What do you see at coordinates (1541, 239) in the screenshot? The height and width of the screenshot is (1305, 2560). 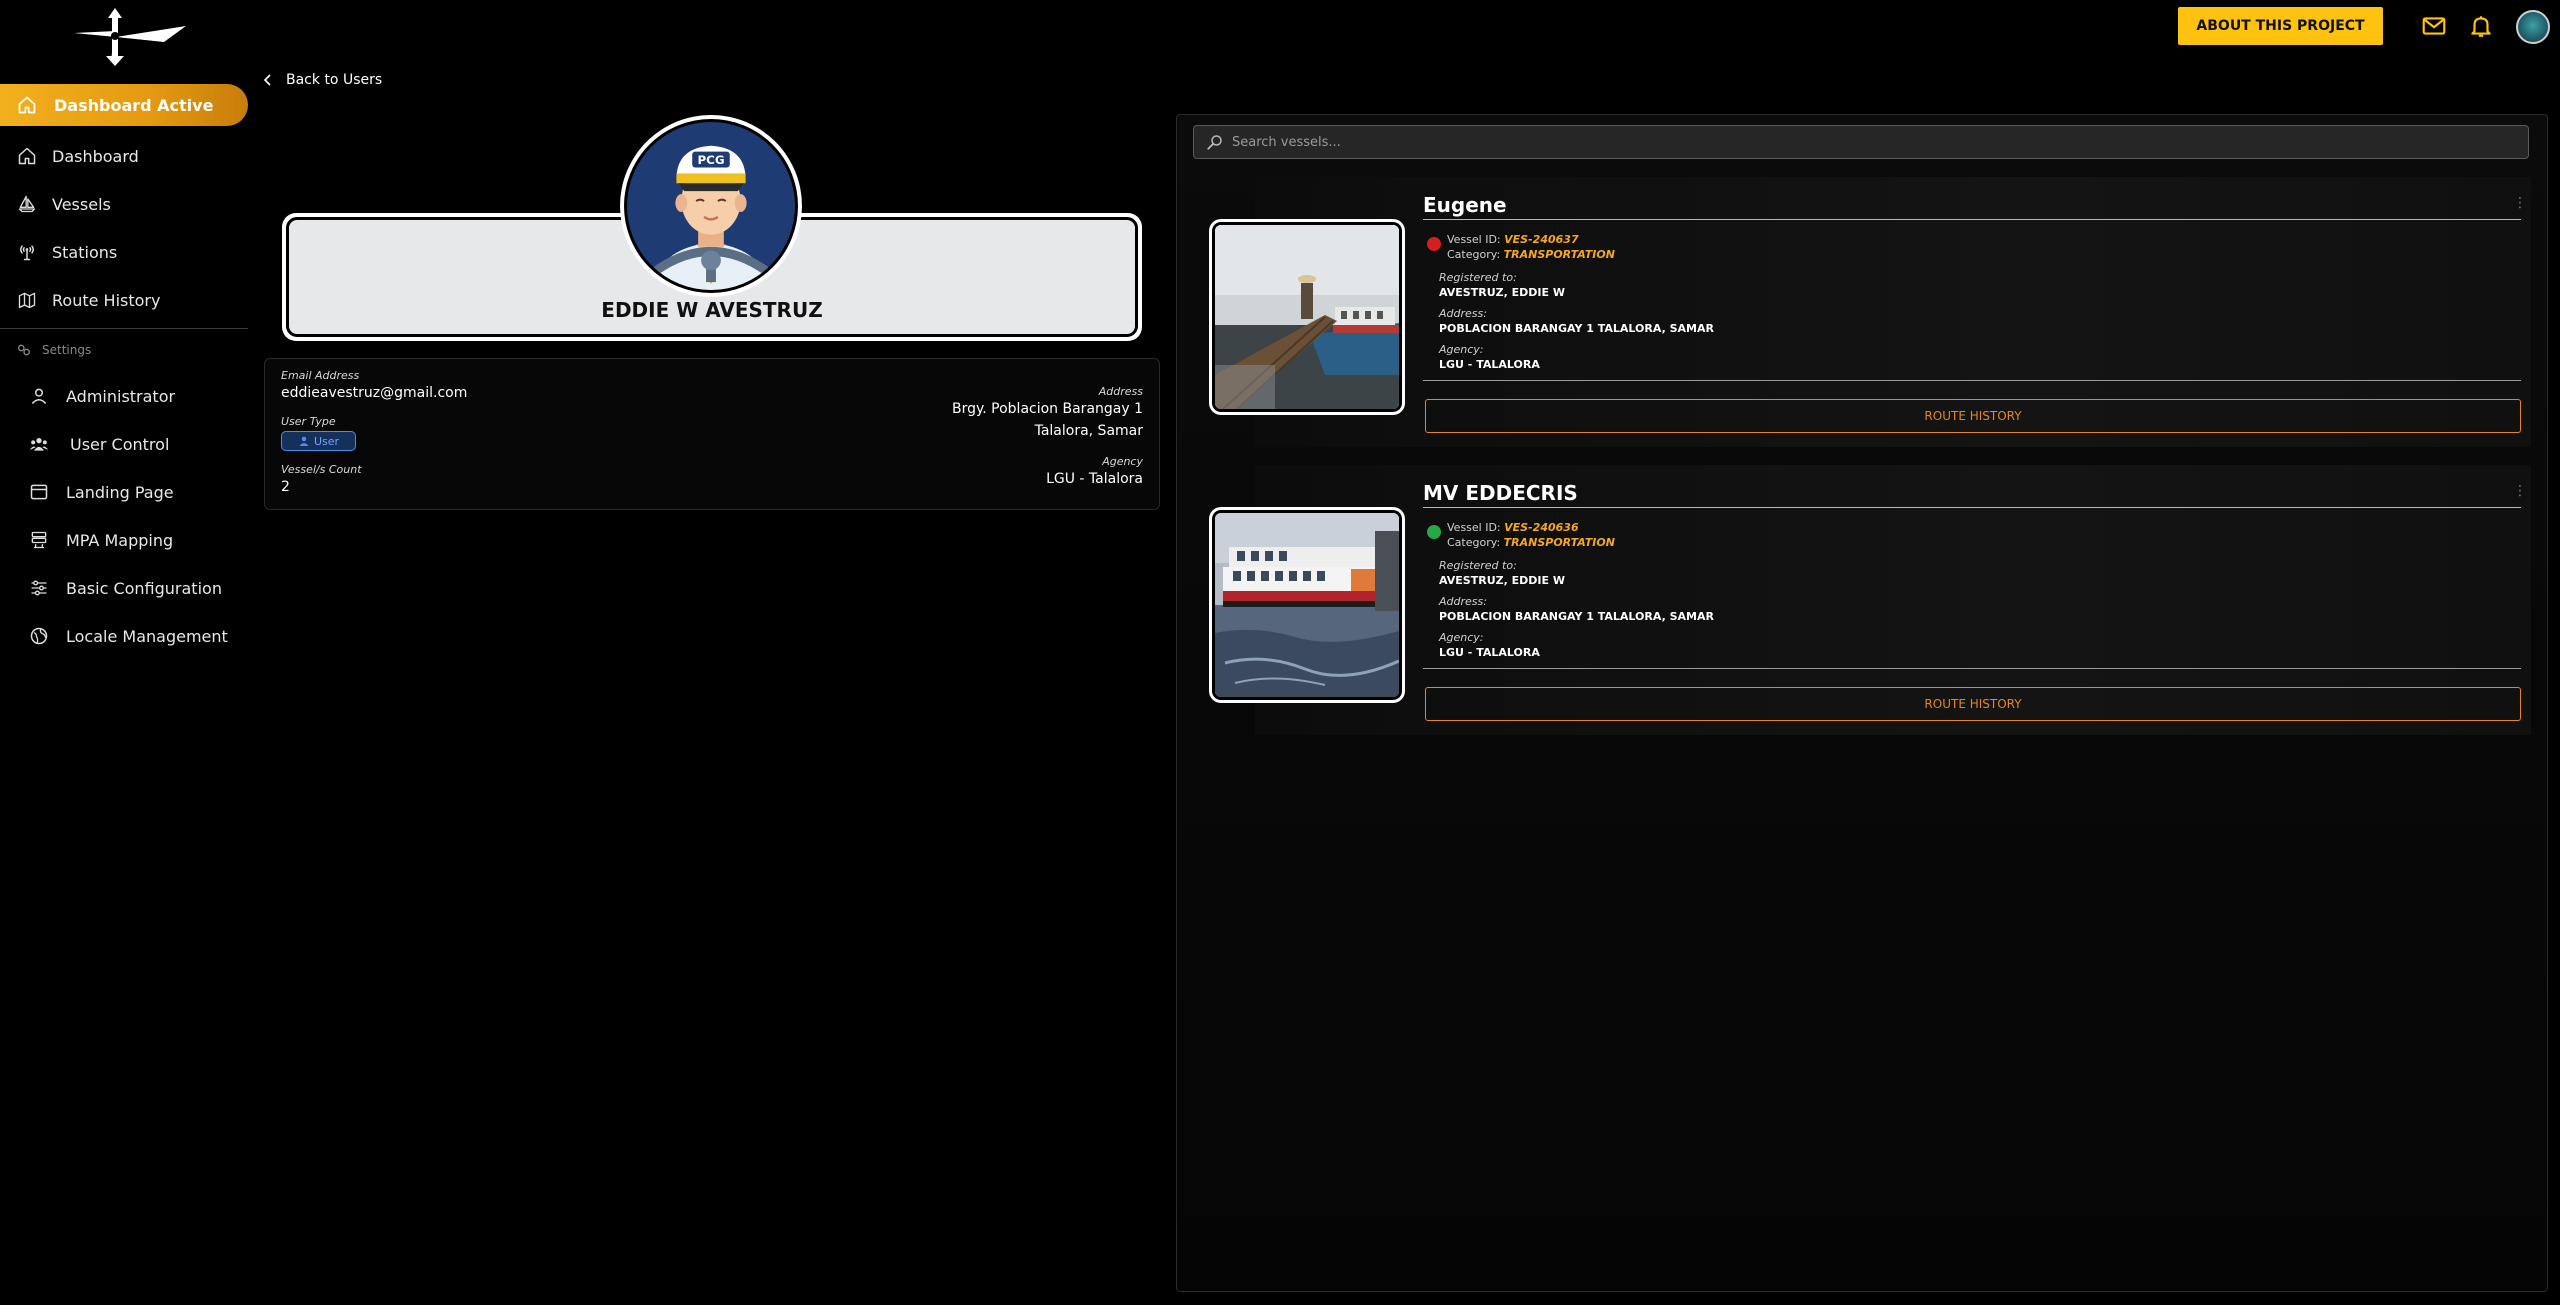 I see `vessel-id-value: VES-240637` at bounding box center [1541, 239].